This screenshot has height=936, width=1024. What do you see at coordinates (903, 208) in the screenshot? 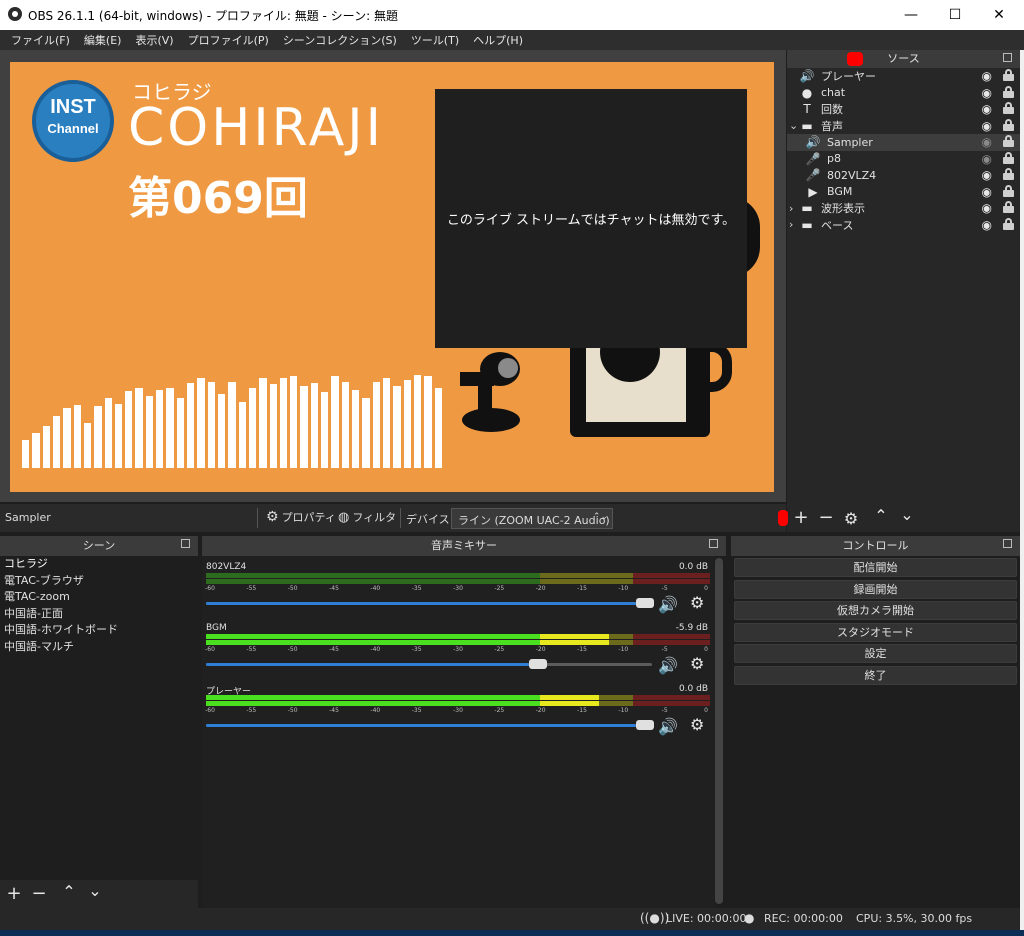
I see `source-item-8: › ▬ 波形表示 ◉` at bounding box center [903, 208].